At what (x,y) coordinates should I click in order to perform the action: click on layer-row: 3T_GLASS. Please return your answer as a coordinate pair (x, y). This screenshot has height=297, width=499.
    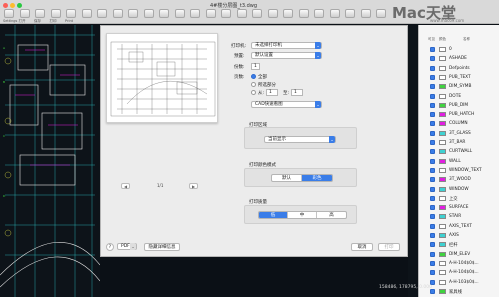
    Looking at the image, I should click on (459, 134).